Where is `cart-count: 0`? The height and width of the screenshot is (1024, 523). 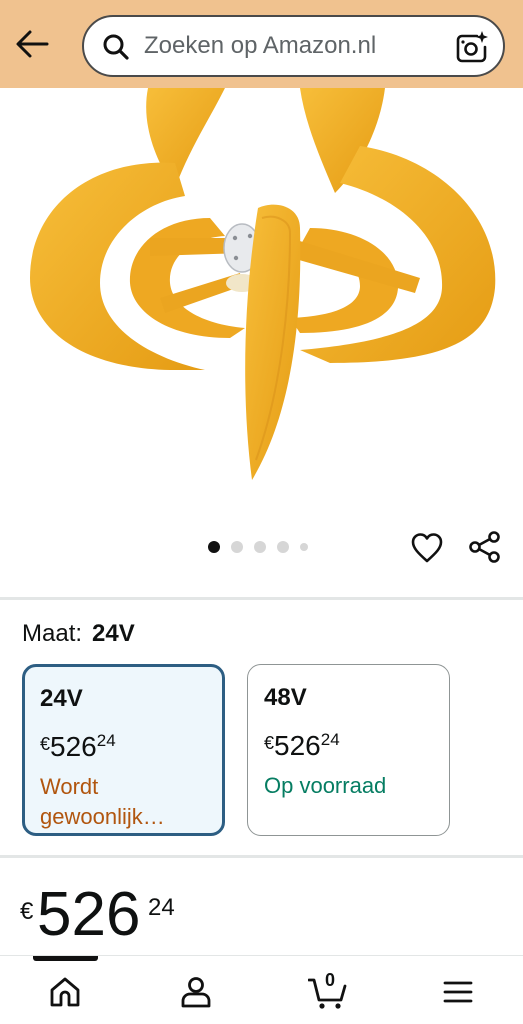
cart-count: 0 is located at coordinates (329, 980).